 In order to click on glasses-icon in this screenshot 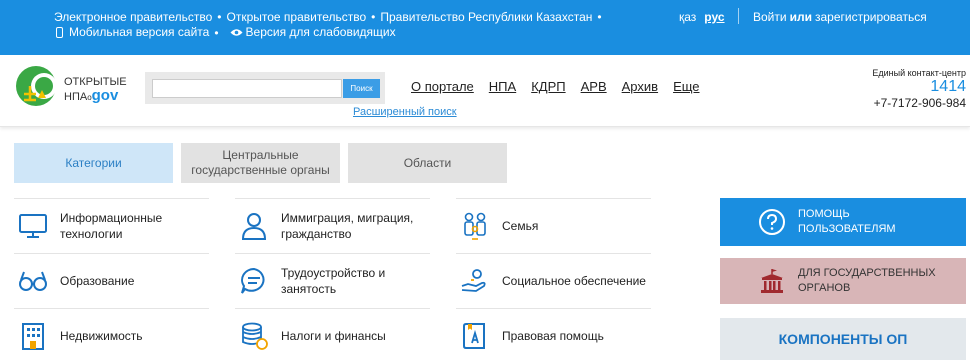, I will do `click(33, 281)`.